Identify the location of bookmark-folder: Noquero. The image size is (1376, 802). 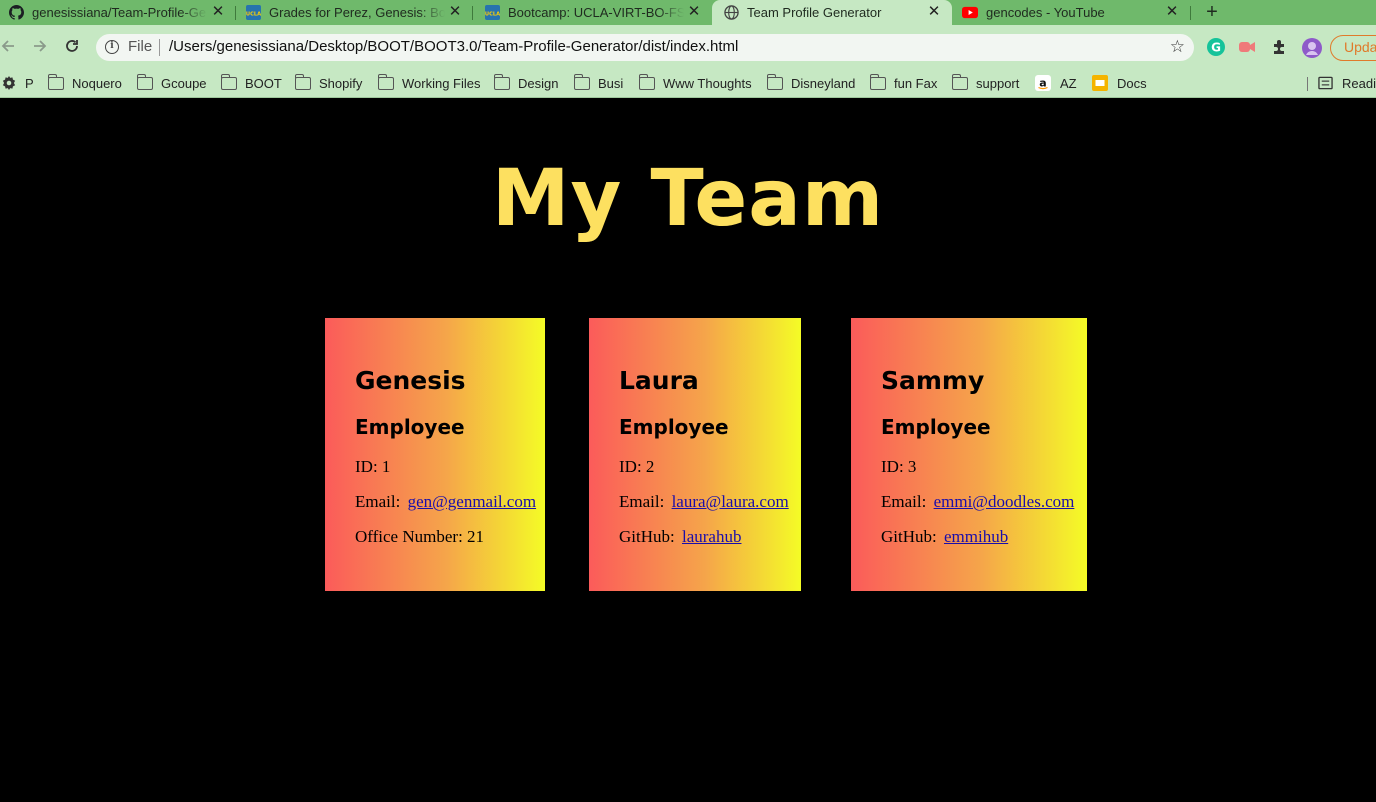
(84, 83).